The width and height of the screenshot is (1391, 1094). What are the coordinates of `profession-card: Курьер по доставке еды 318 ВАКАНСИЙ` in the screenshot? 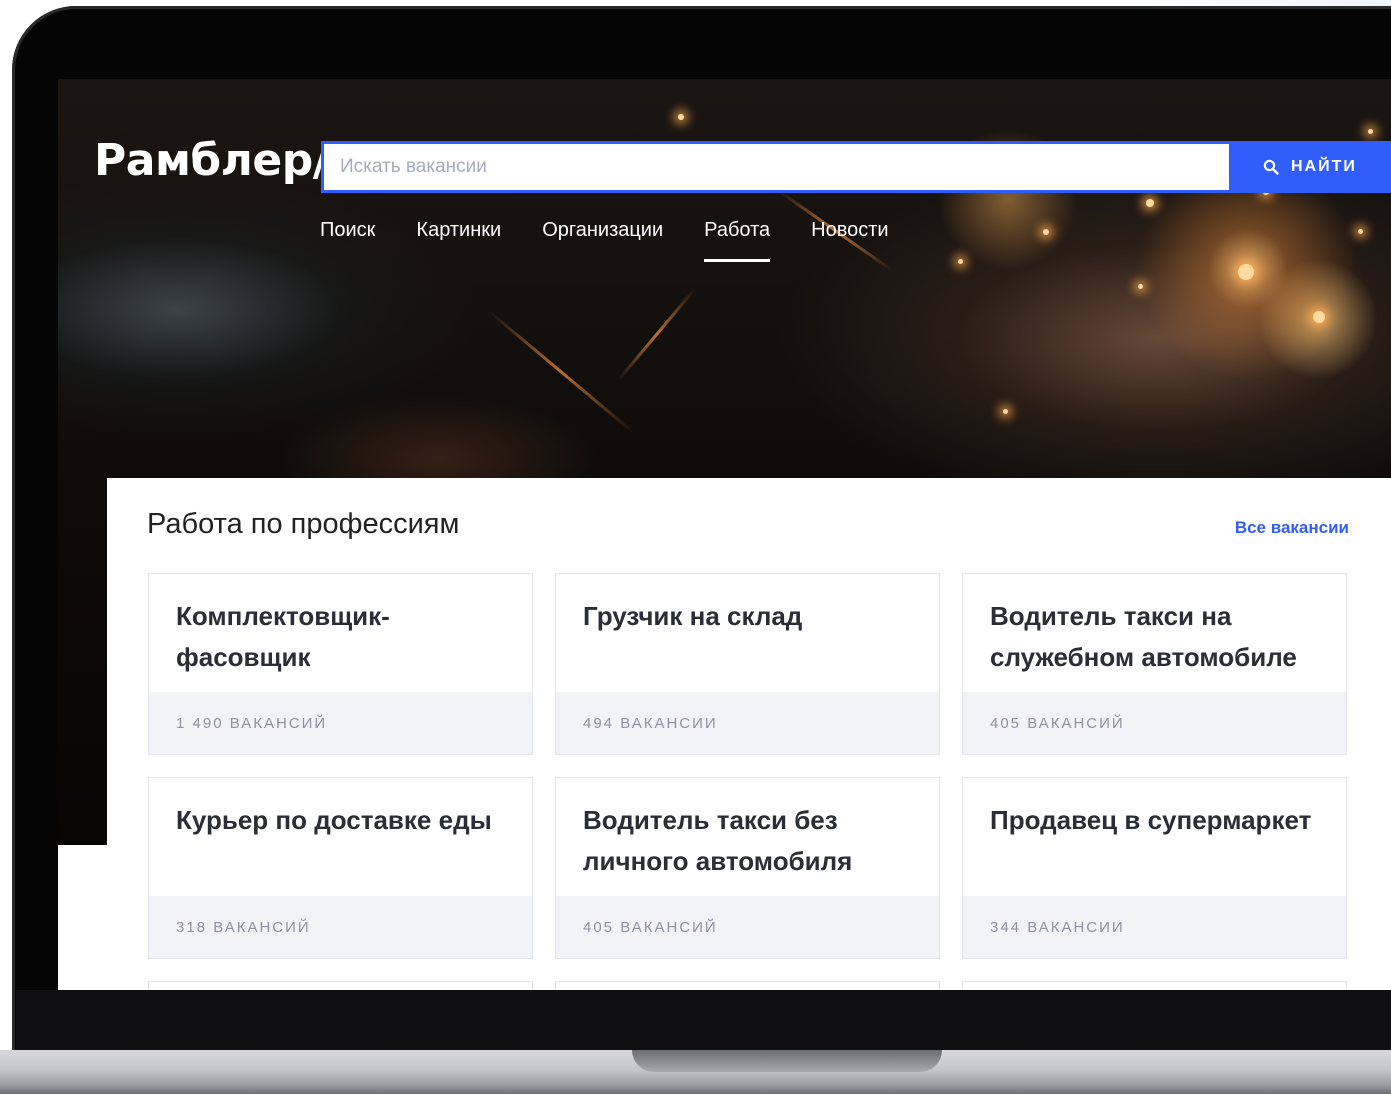 It's located at (340, 868).